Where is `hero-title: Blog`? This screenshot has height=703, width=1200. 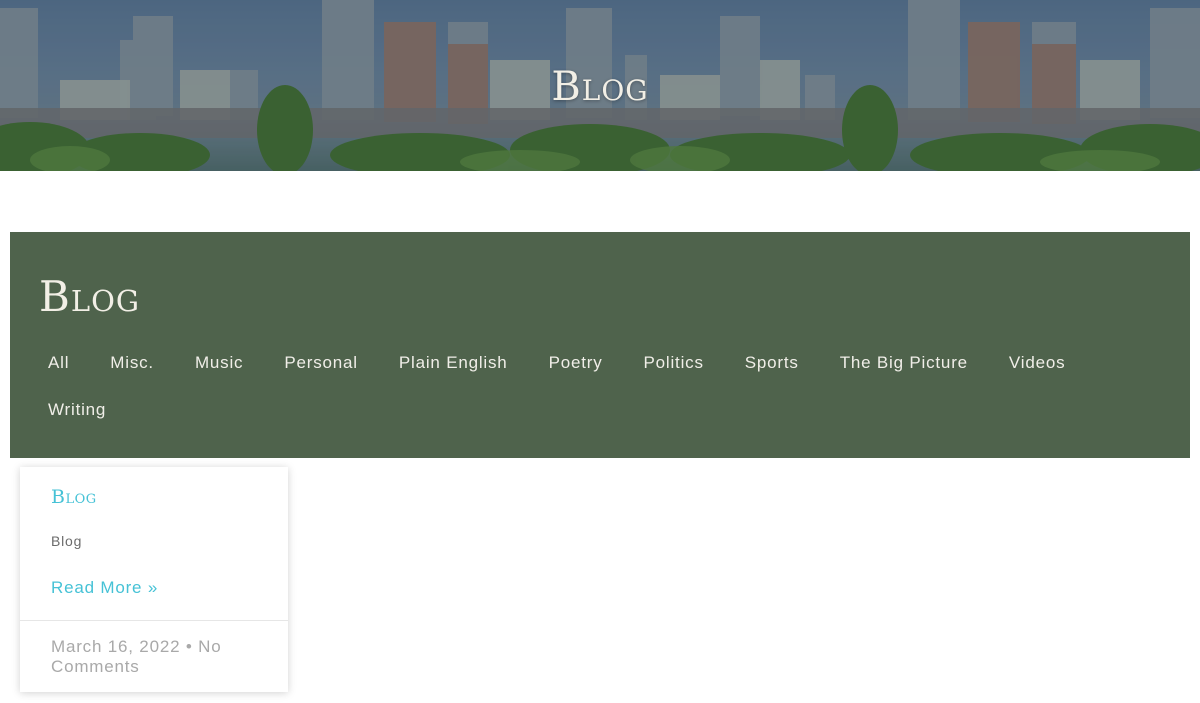 hero-title: Blog is located at coordinates (600, 87).